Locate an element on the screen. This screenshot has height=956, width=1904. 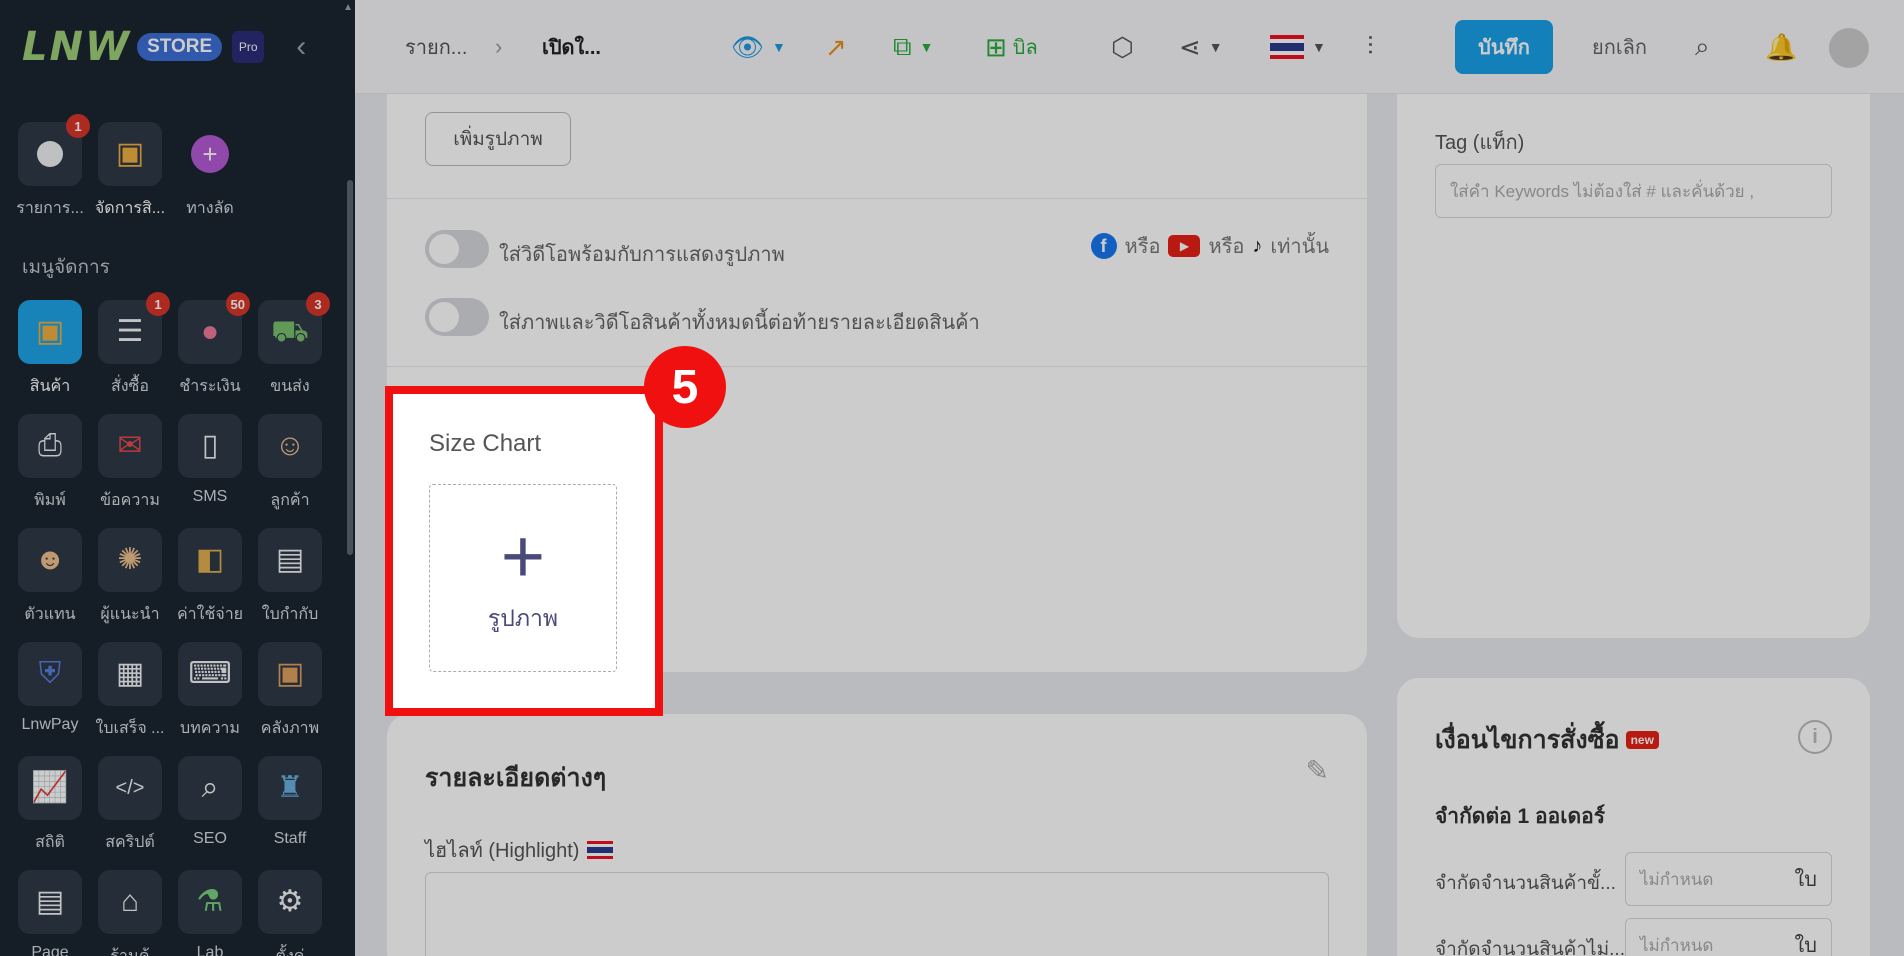
size-chart-title: Size Chart is located at coordinates (485, 443).